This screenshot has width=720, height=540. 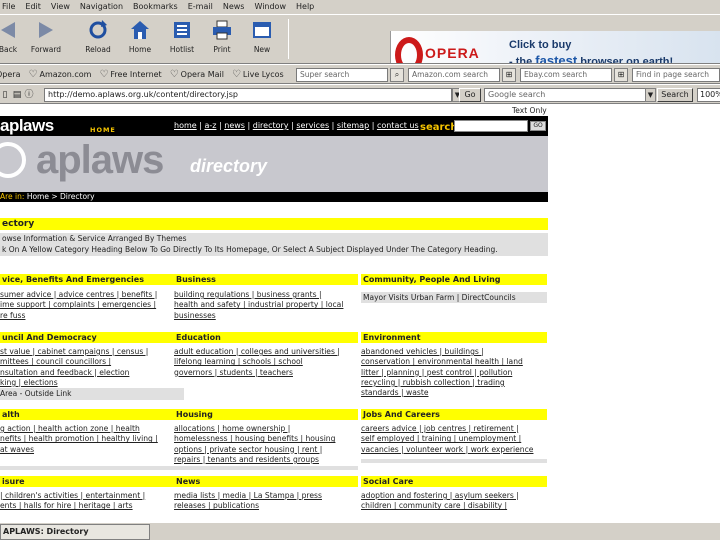 I want to click on menu-news: News, so click(x=234, y=7).